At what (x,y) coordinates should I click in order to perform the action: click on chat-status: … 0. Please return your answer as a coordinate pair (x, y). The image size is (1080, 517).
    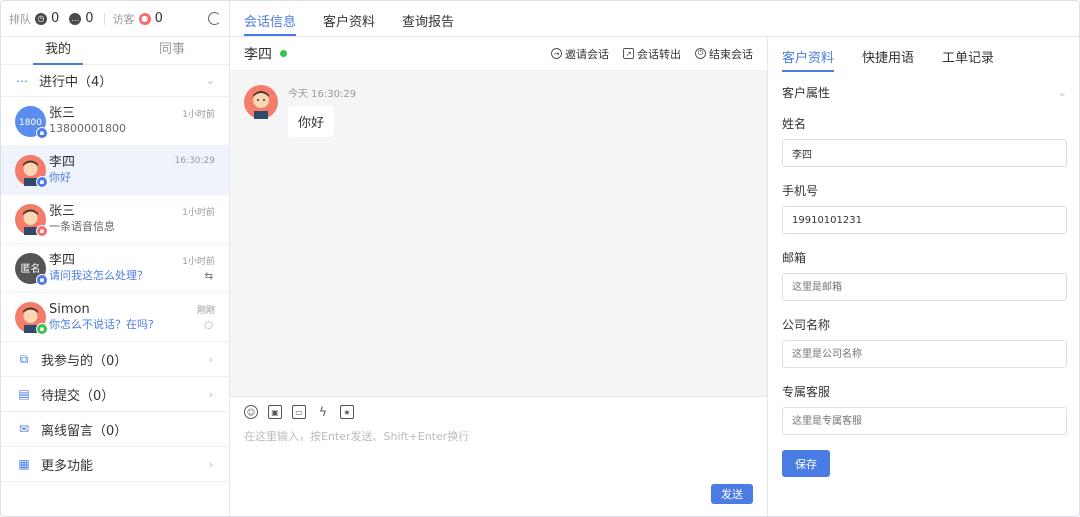
    Looking at the image, I should click on (81, 18).